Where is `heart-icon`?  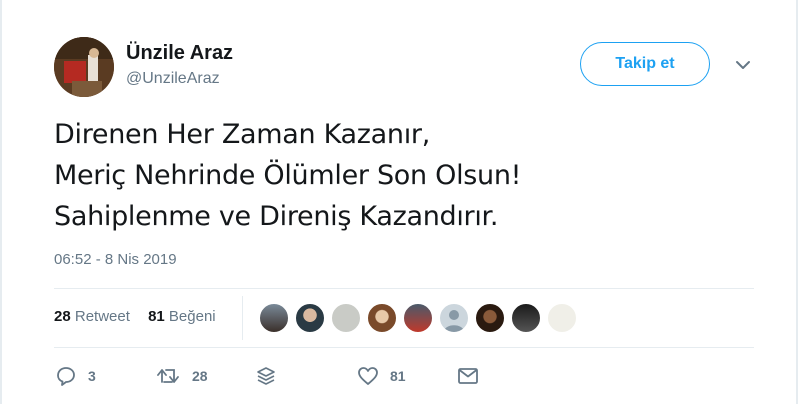 heart-icon is located at coordinates (368, 376).